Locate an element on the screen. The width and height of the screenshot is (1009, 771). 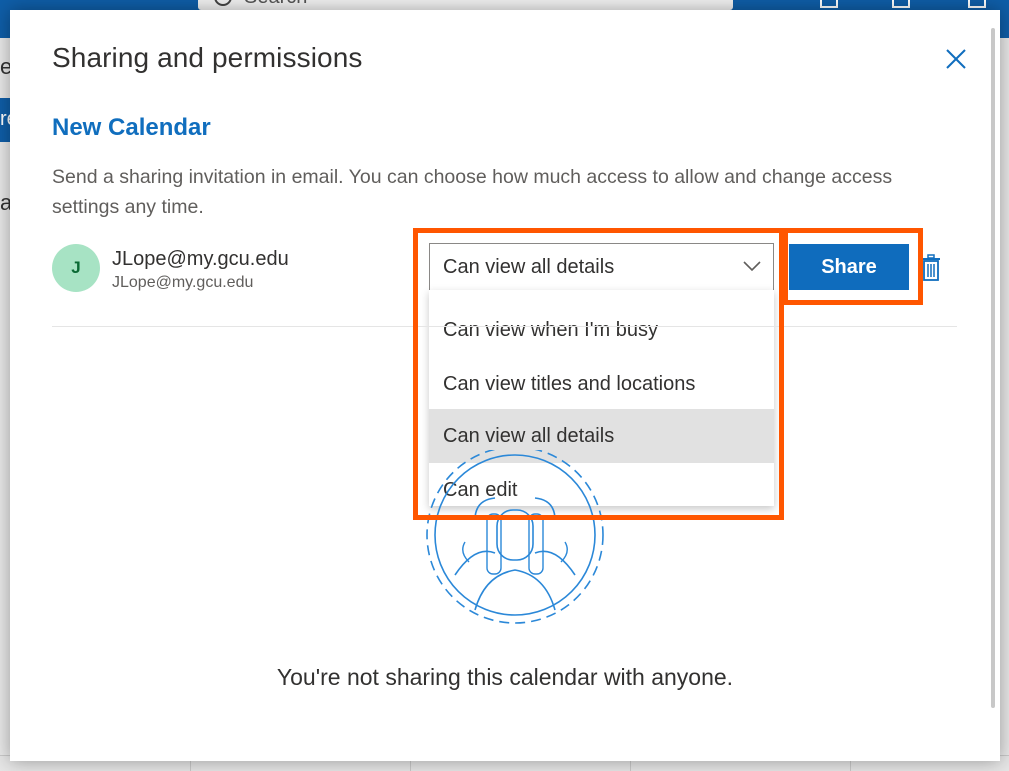
dialog-title: Sharing and permissions is located at coordinates (207, 57).